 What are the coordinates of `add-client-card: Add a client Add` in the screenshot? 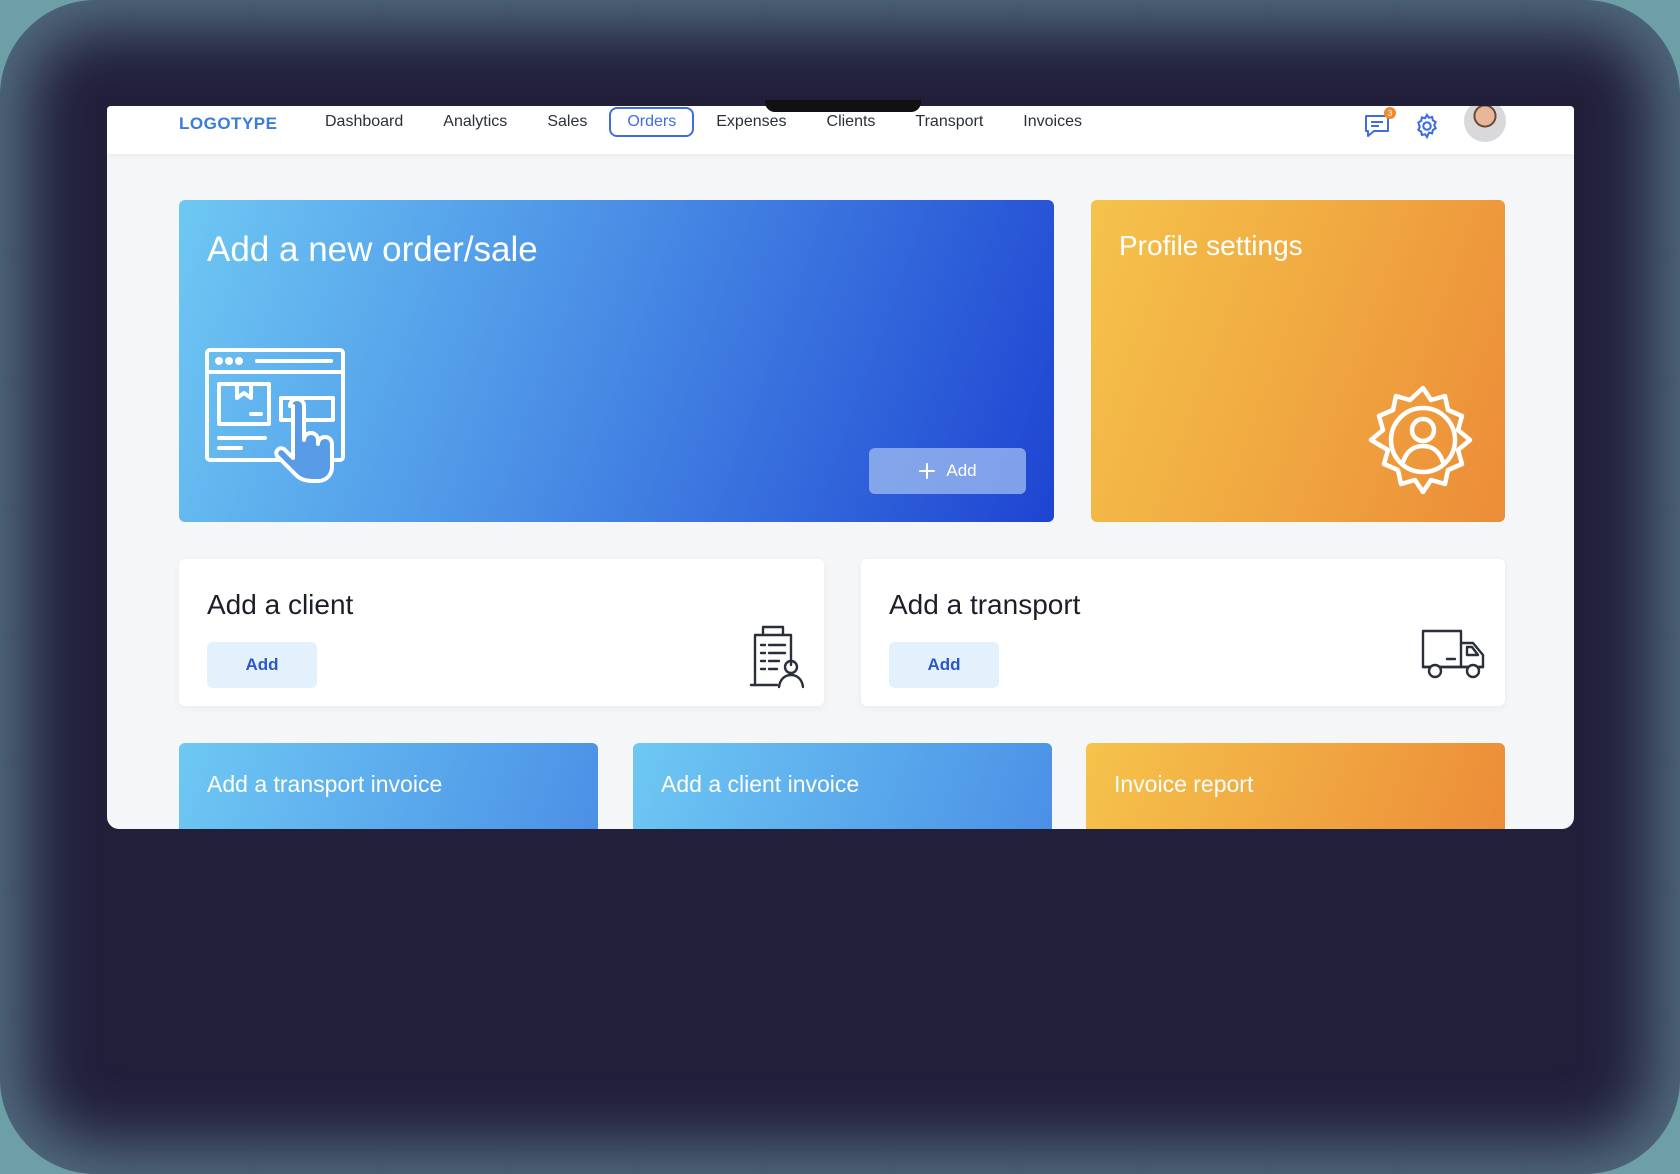 It's located at (501, 632).